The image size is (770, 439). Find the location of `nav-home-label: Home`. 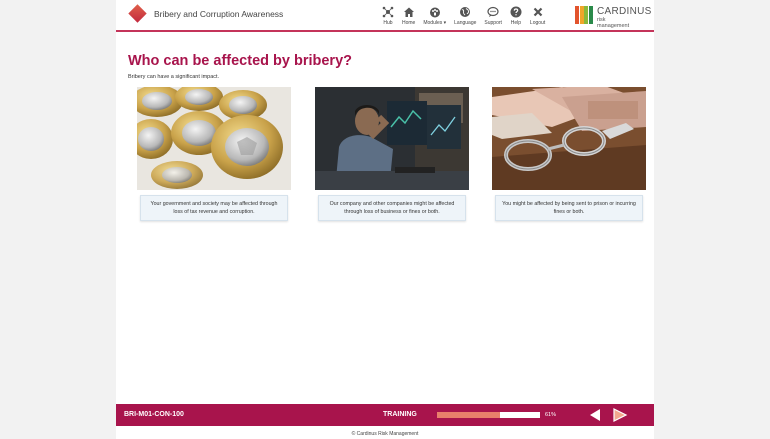

nav-home-label: Home is located at coordinates (409, 23).